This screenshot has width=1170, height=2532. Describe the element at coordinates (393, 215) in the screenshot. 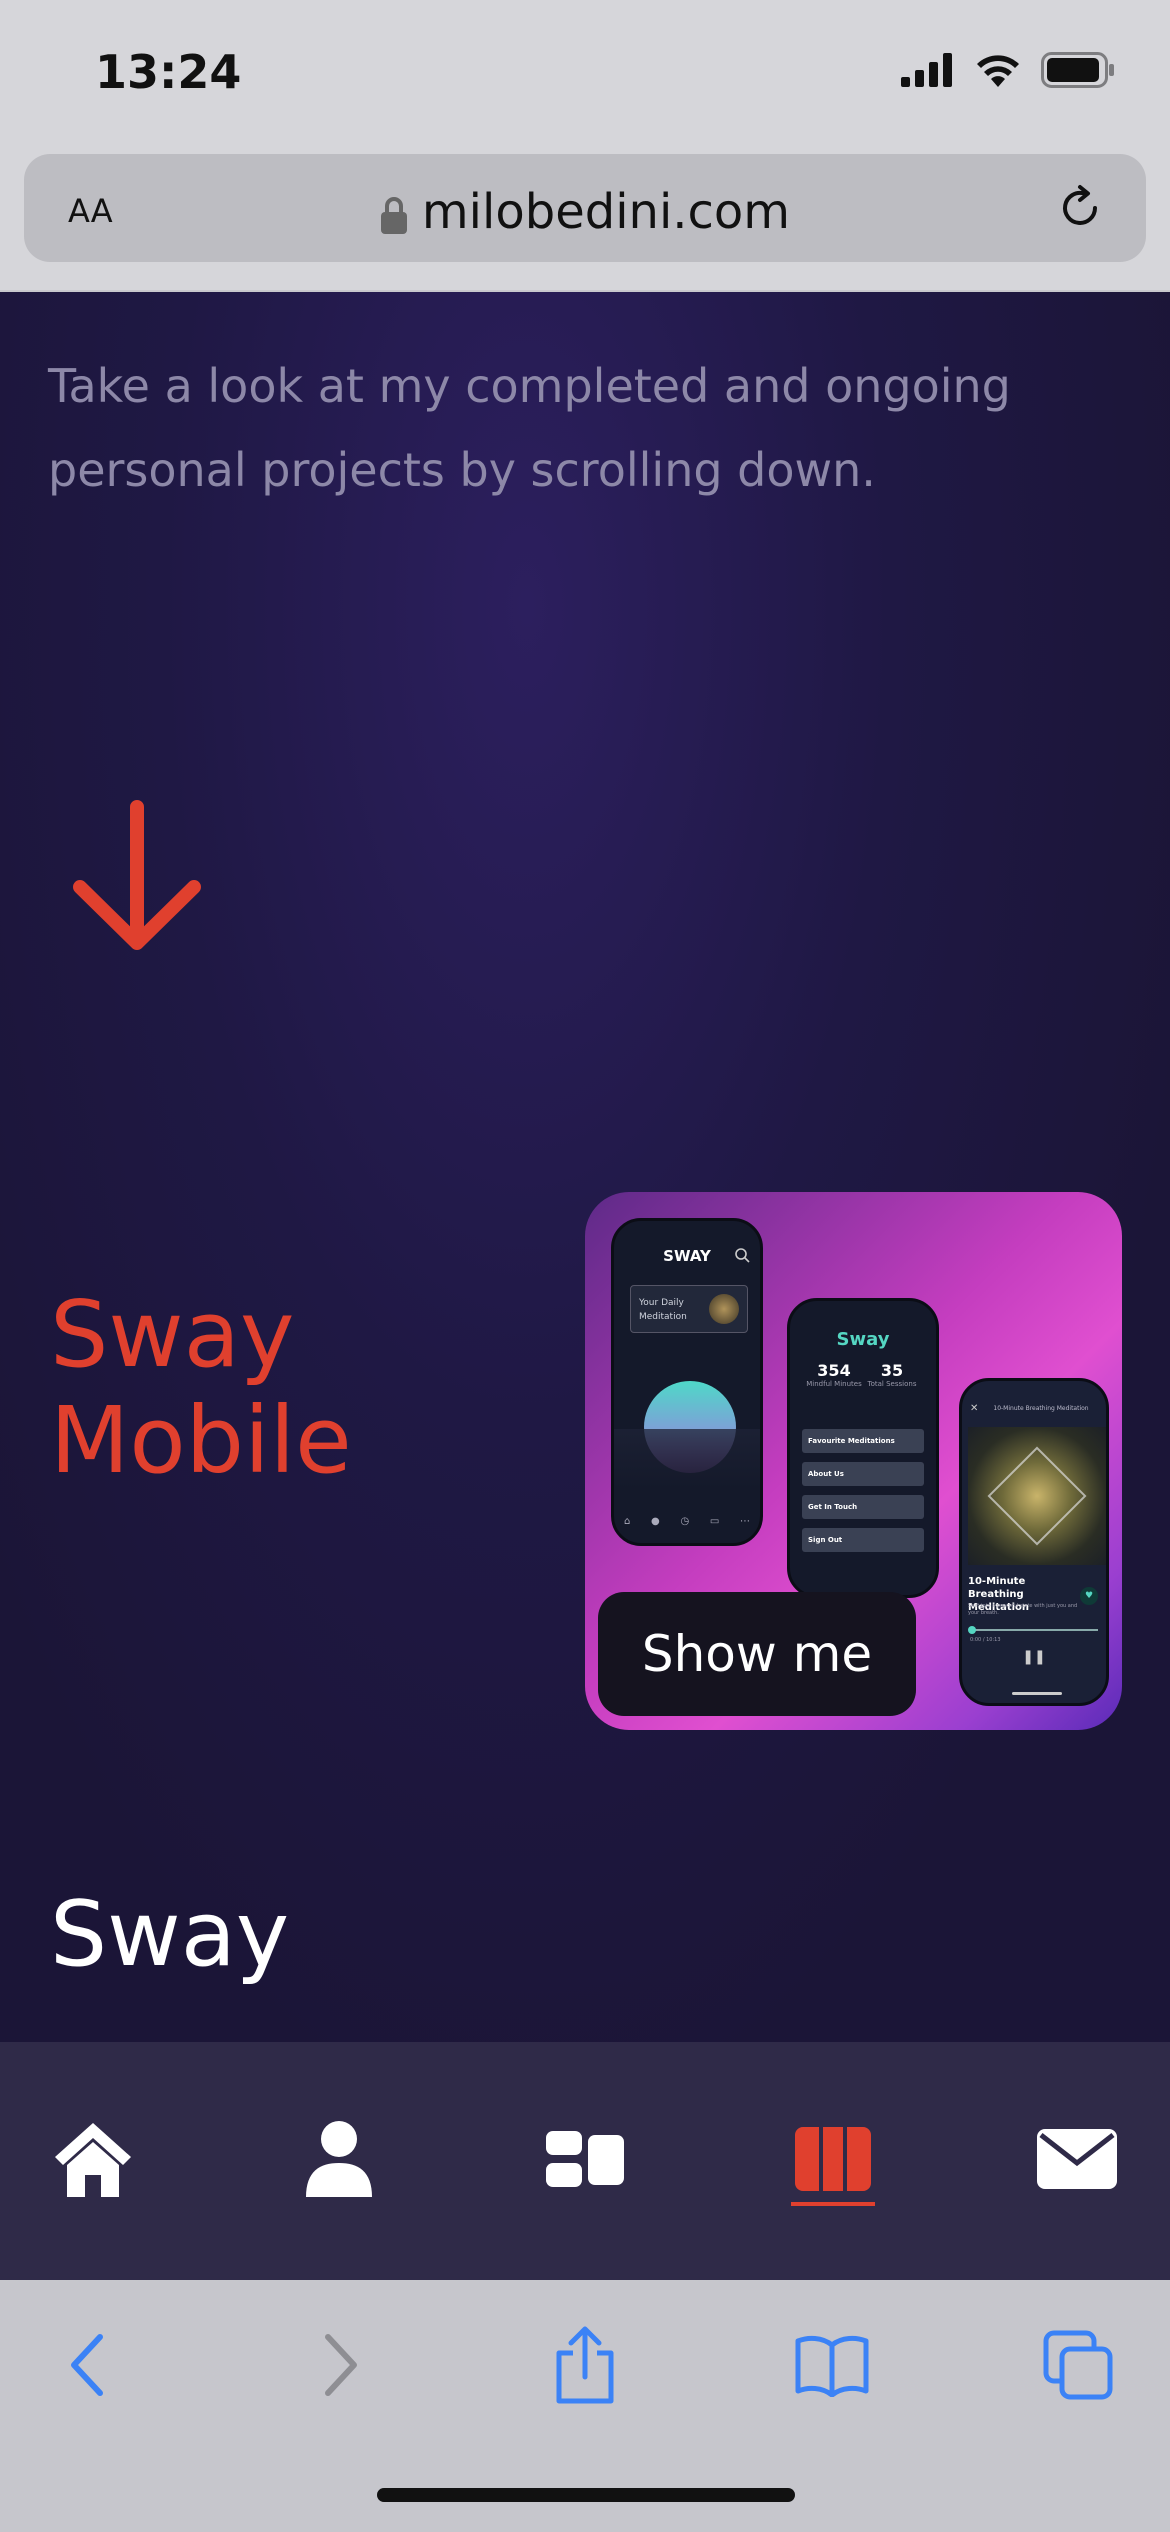

I see `lock-icon` at that location.